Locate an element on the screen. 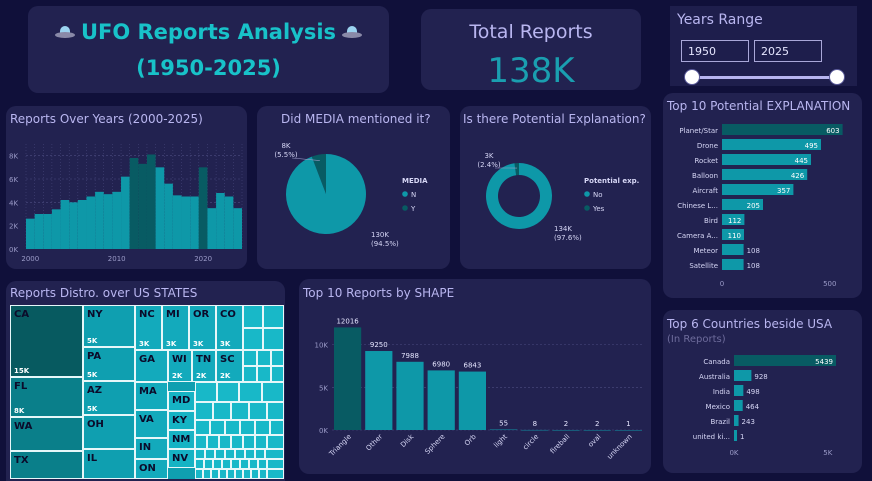  treemap-cell-md: MD is located at coordinates (181, 401).